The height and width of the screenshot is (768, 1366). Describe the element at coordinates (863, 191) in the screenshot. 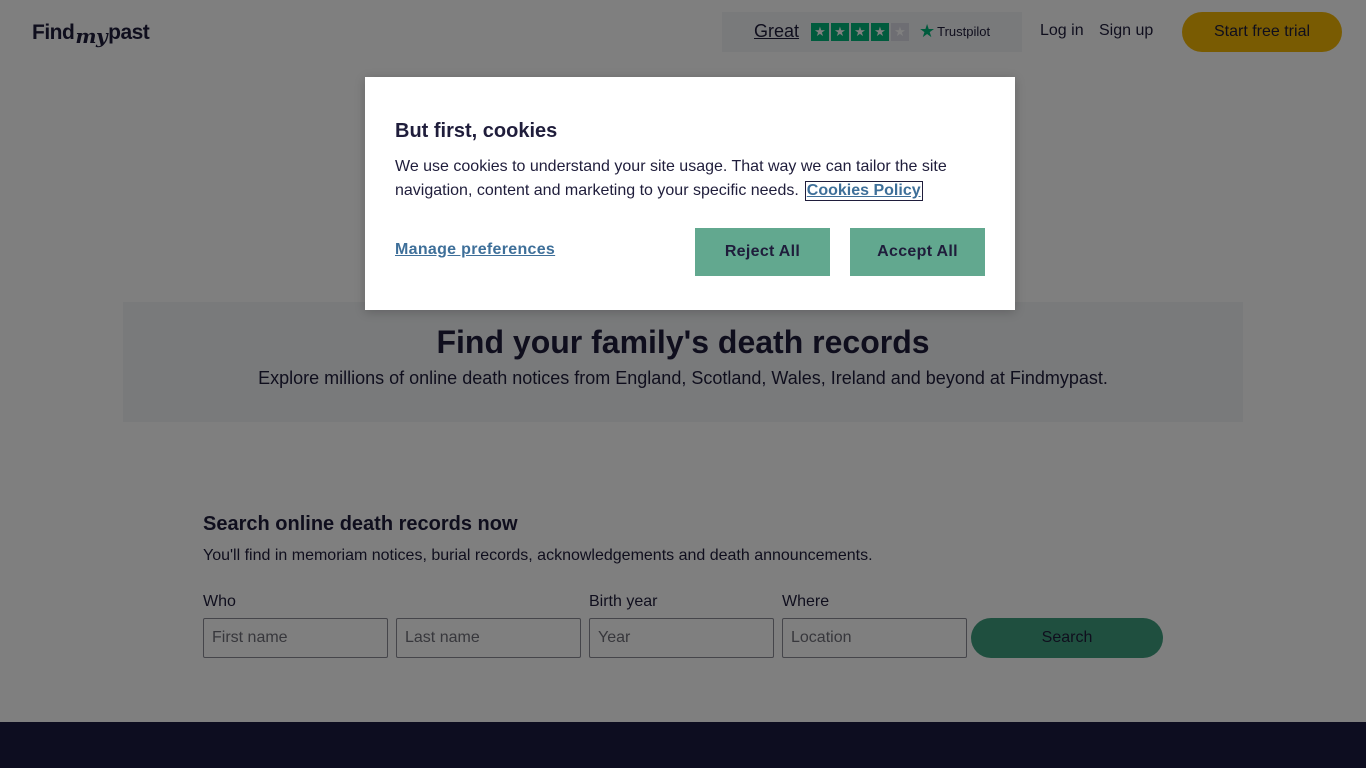

I see `cookies-policy-link: Cookies Policy` at that location.